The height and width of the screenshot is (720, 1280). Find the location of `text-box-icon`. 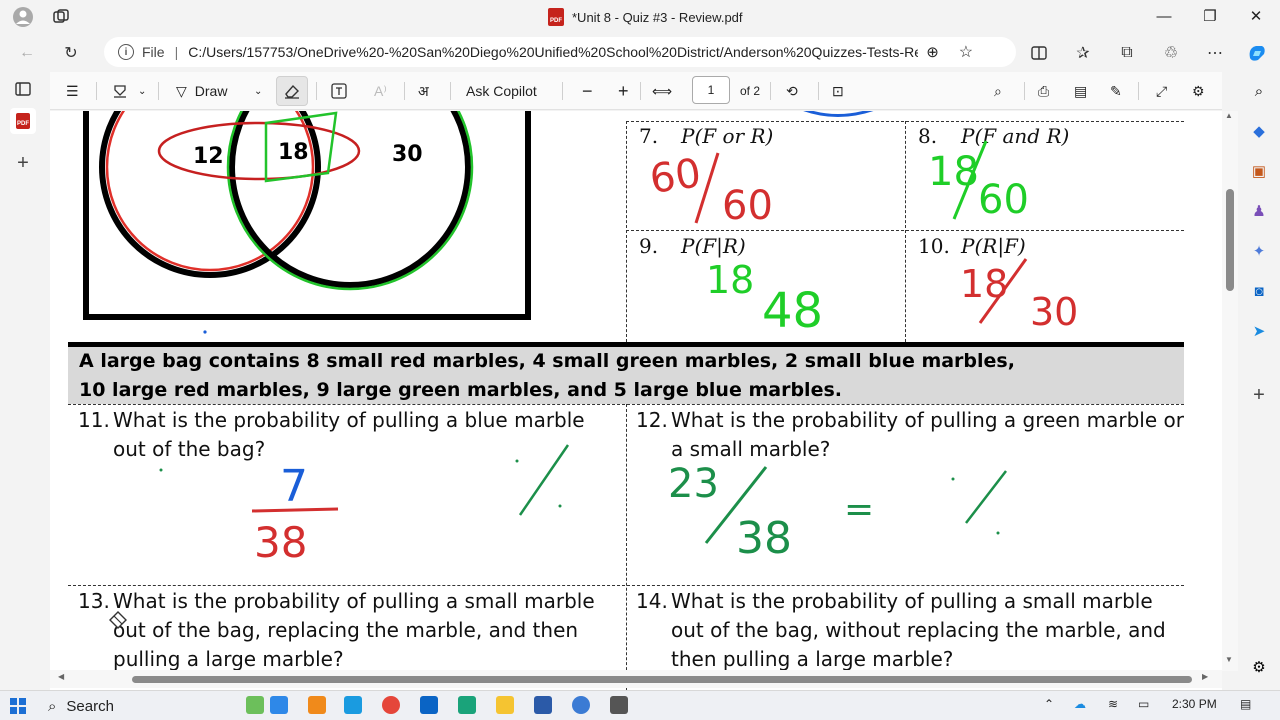

text-box-icon is located at coordinates (339, 91).